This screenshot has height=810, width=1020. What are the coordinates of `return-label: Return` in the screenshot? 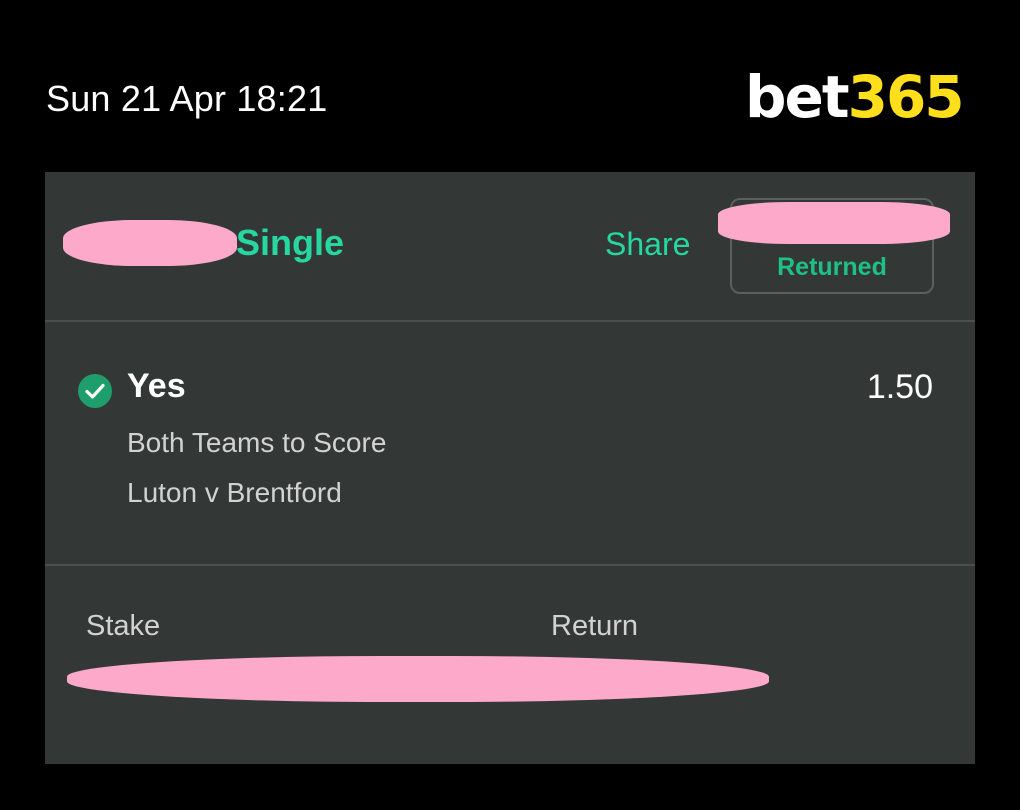 It's located at (595, 626).